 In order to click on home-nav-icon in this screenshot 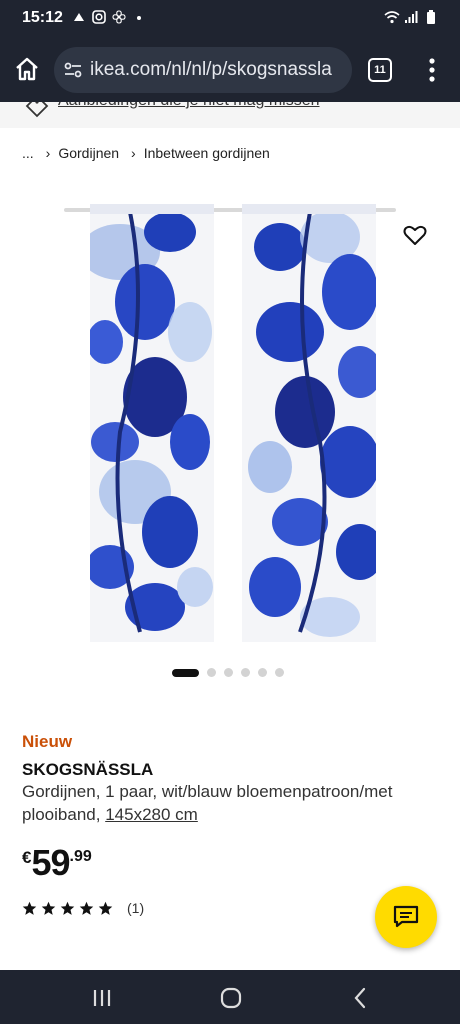, I will do `click(231, 998)`.